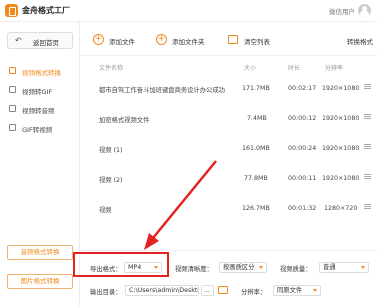  I want to click on back-arrow-icon: ↶, so click(18, 40).